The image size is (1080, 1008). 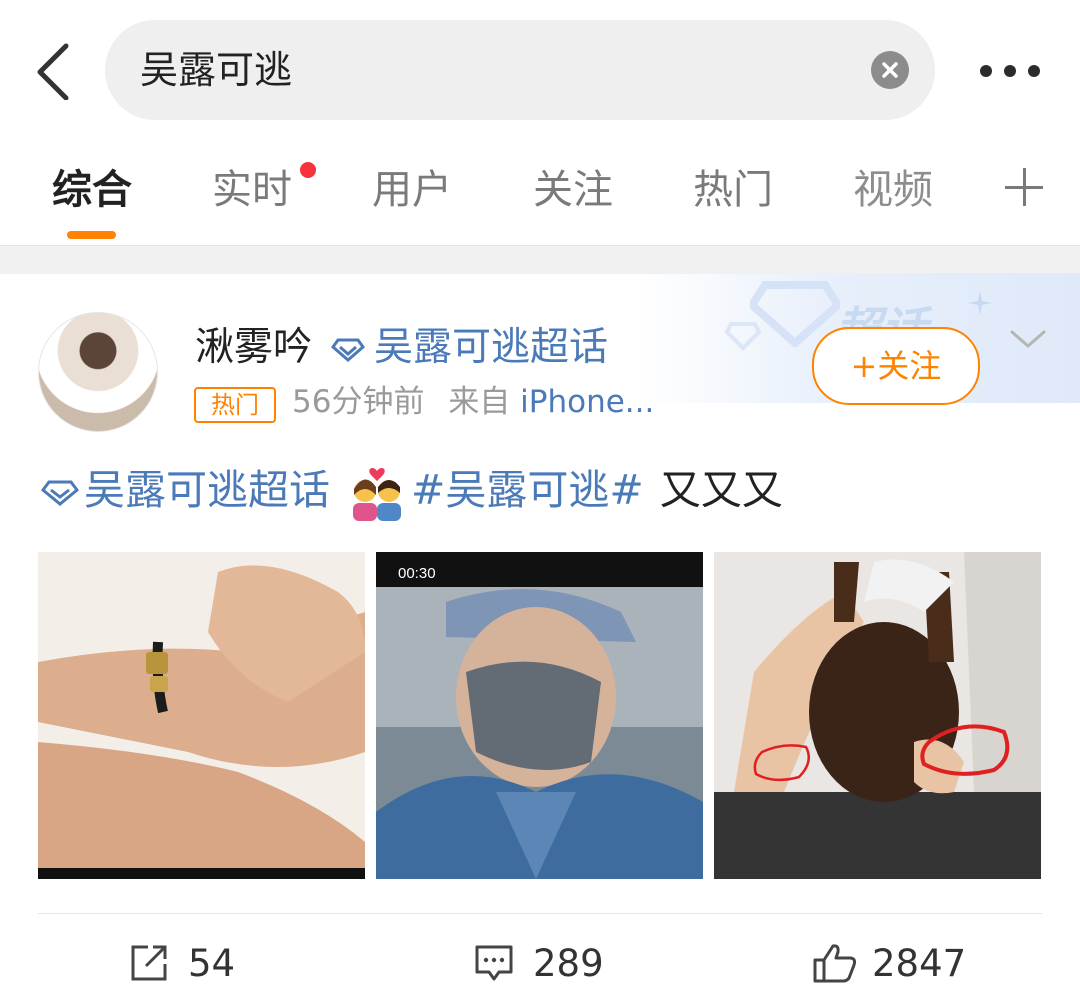 What do you see at coordinates (308, 170) in the screenshot?
I see `new-indicator-dot` at bounding box center [308, 170].